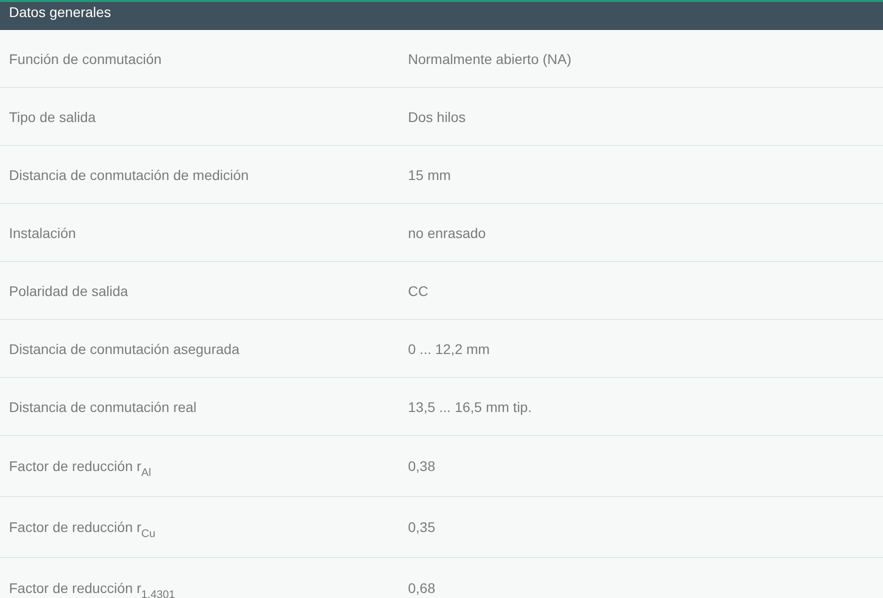 Image resolution: width=883 pixels, height=598 pixels. Describe the element at coordinates (82, 527) in the screenshot. I see `property-label: Factor de reducción r$_{Cu}$` at that location.